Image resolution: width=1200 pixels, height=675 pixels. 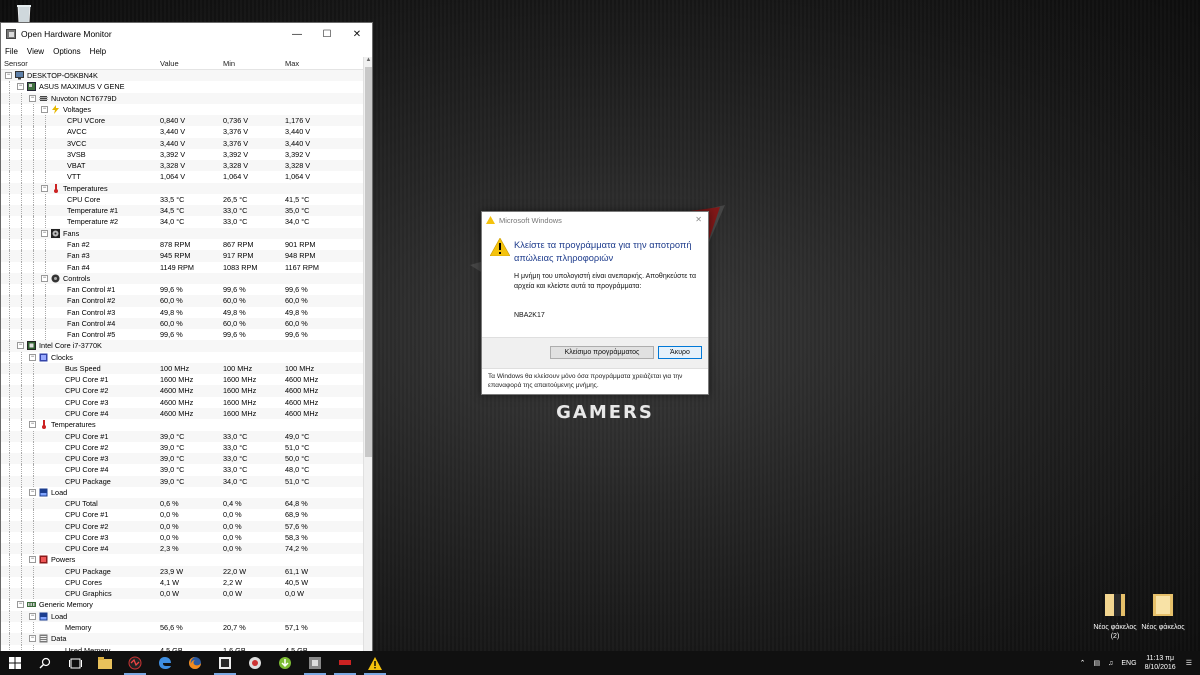 What do you see at coordinates (182, 357) in the screenshot?
I see `tree-node: − Clocks` at bounding box center [182, 357].